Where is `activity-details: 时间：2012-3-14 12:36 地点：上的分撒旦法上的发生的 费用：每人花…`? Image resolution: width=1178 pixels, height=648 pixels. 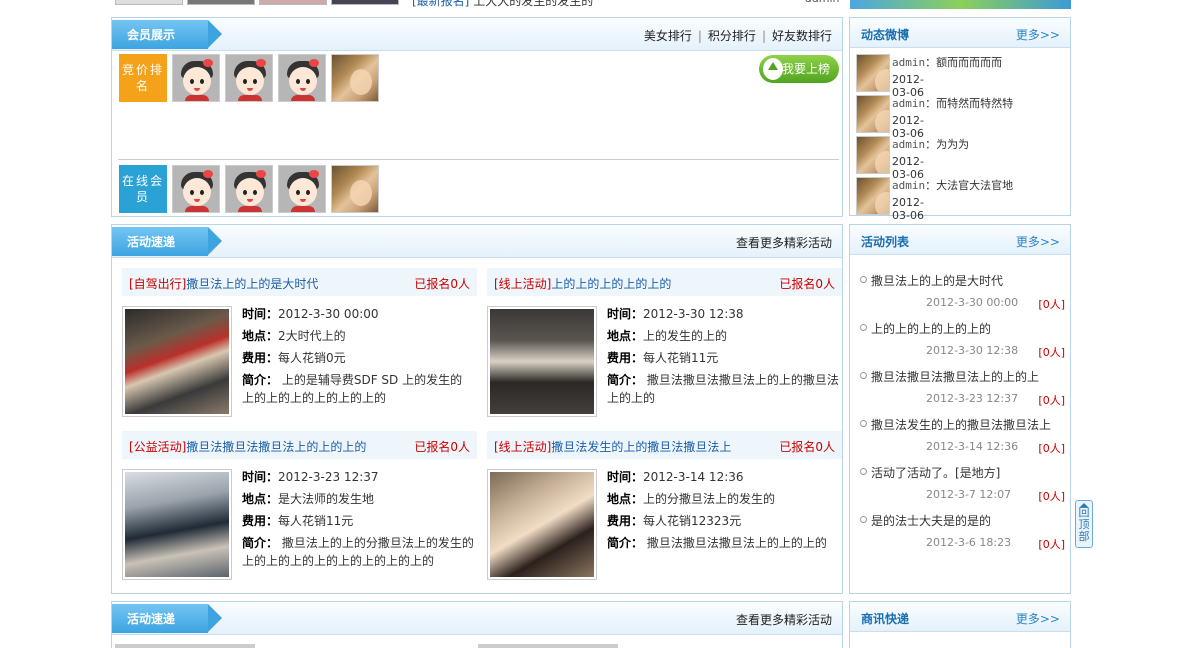
activity-details: 时间：2012-3-14 12:36 地点：上的分撒旦法上的发生的 费用：每人花… is located at coordinates (717, 510).